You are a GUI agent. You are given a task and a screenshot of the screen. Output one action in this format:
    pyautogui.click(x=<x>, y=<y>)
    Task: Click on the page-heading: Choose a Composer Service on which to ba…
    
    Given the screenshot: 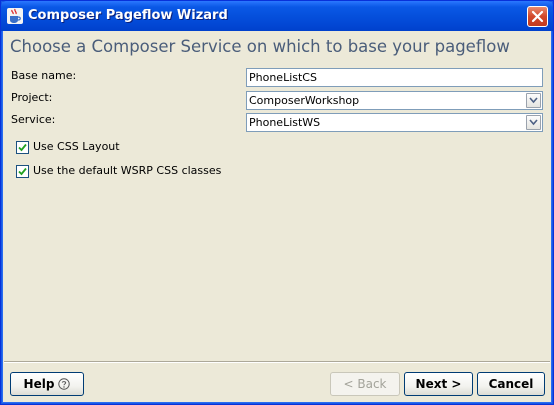 What is the action you would take?
    pyautogui.click(x=260, y=46)
    